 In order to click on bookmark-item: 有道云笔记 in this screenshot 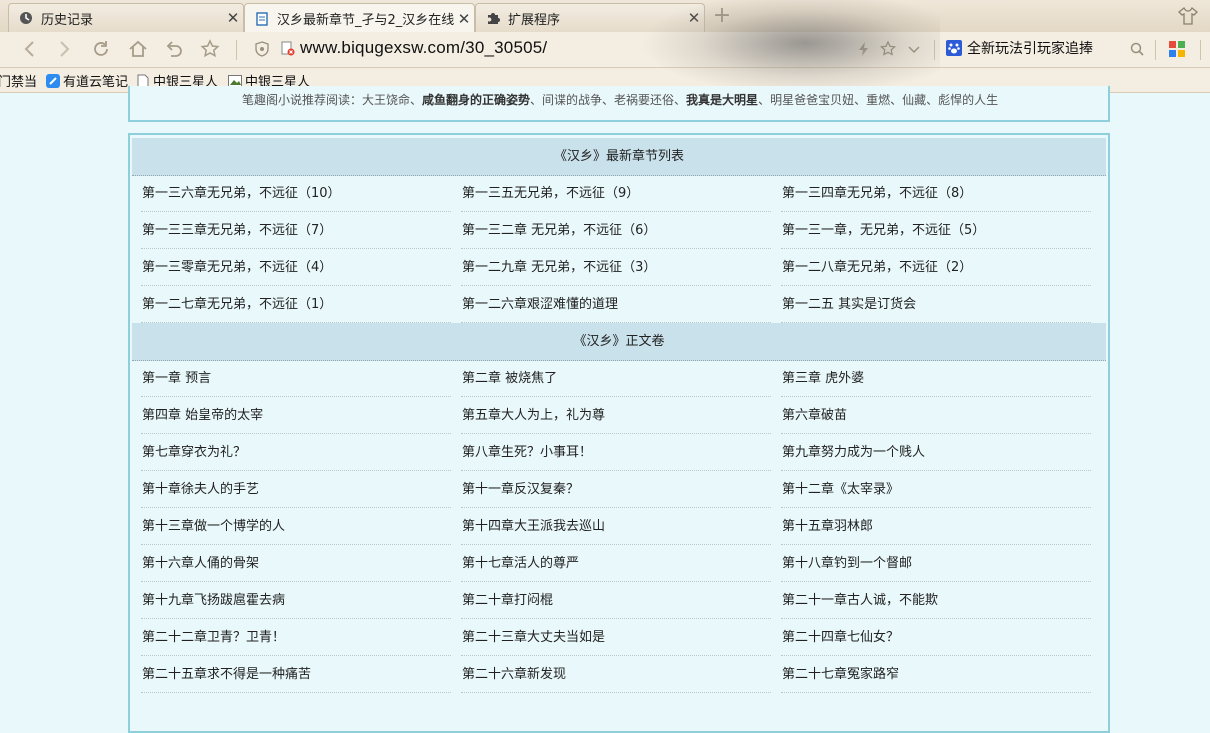, I will do `click(87, 80)`.